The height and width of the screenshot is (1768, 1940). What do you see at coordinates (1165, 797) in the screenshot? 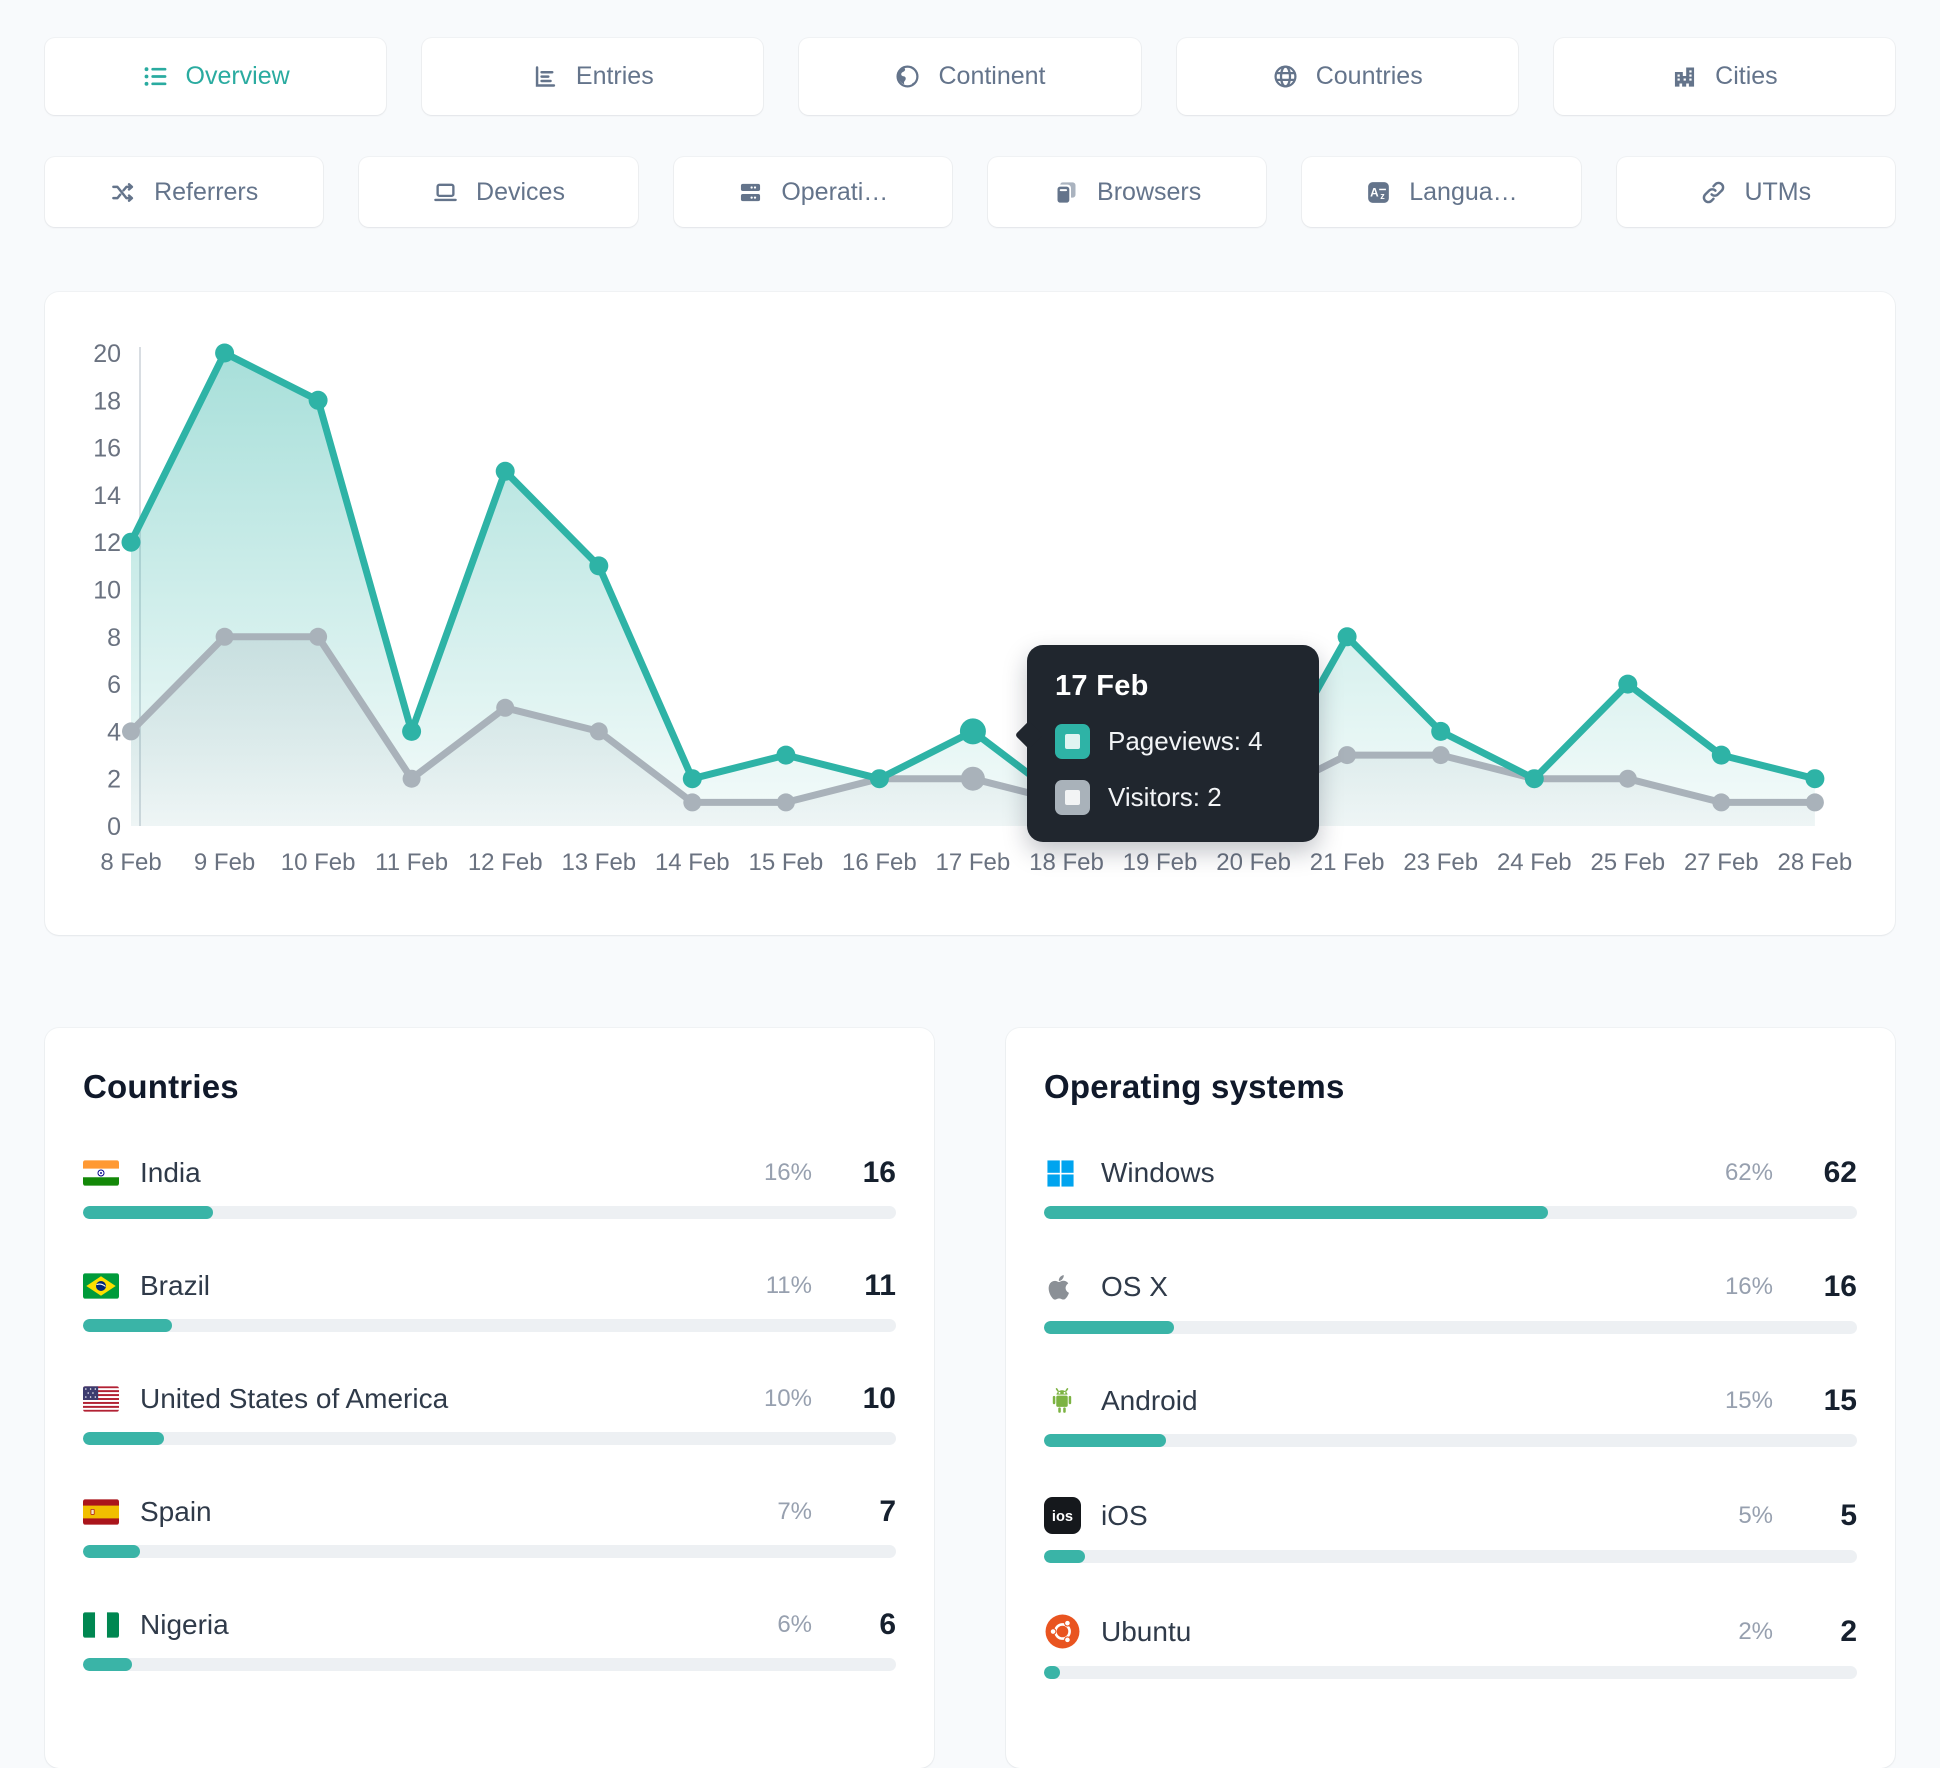
I see `tooltip-value: Visitors: 2` at bounding box center [1165, 797].